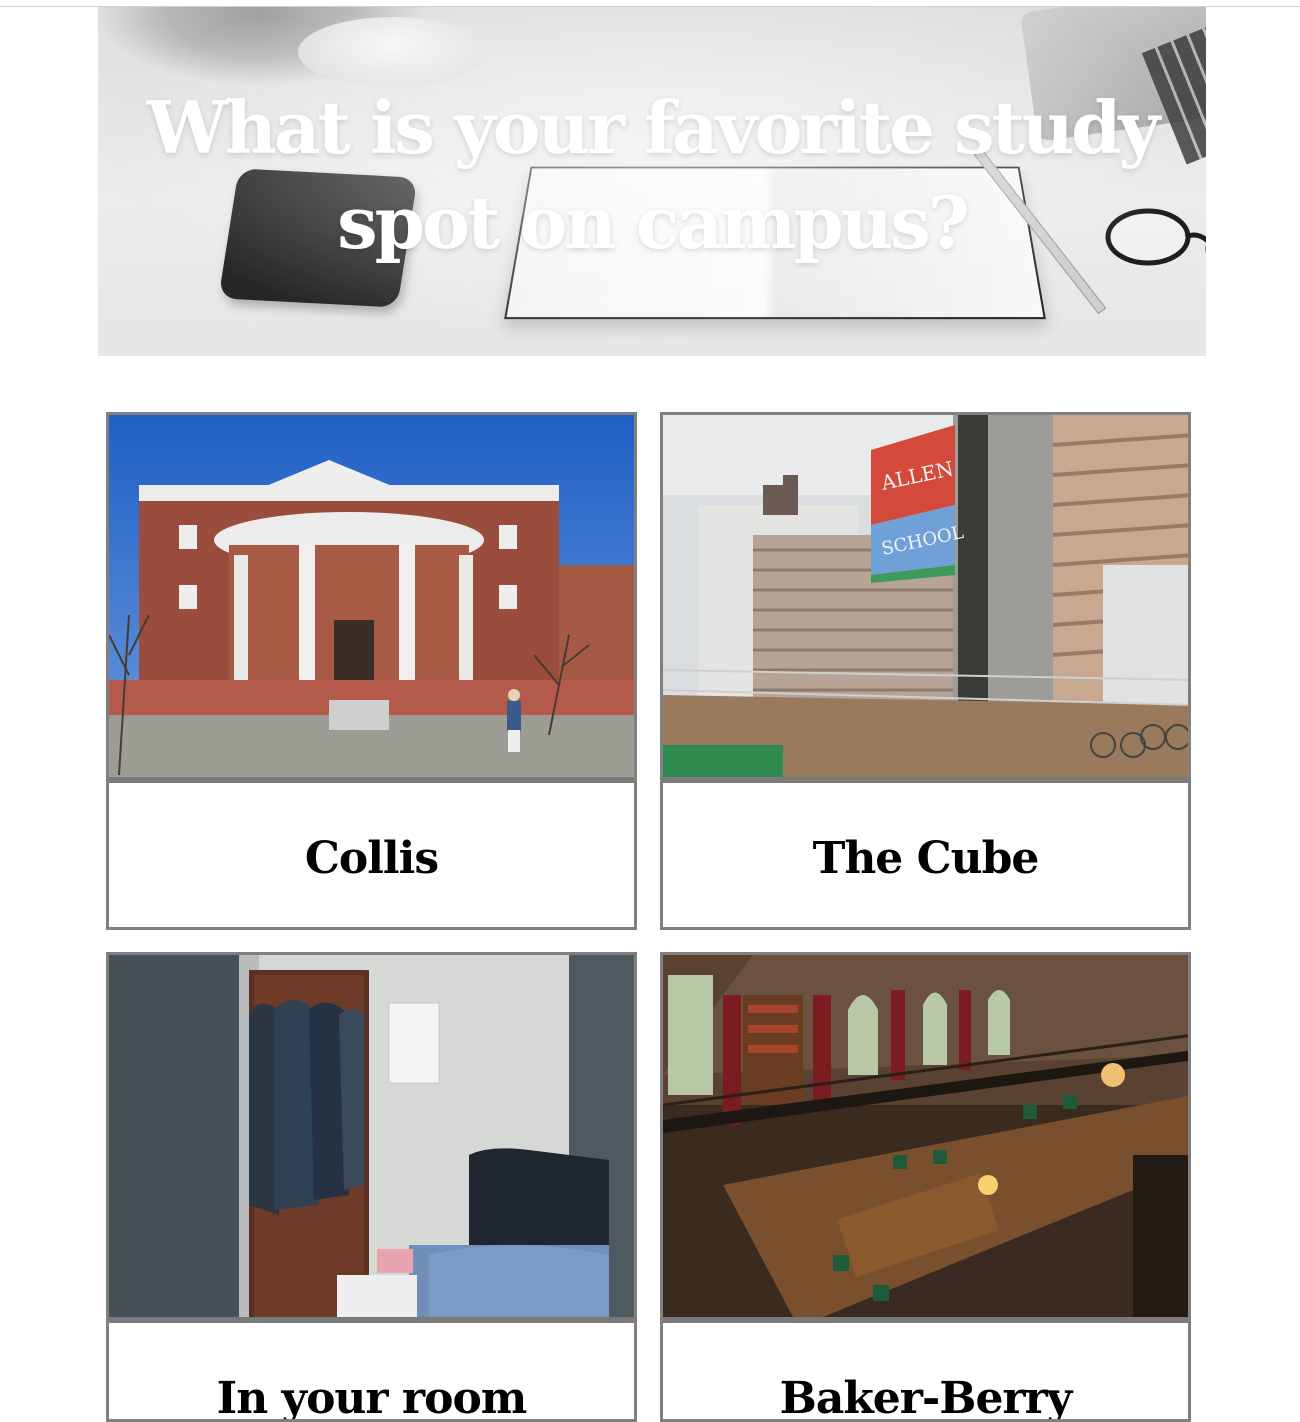  I want to click on study-spot-card-the-cube: ALLEN SCHOOL The Cube, so click(925, 671).